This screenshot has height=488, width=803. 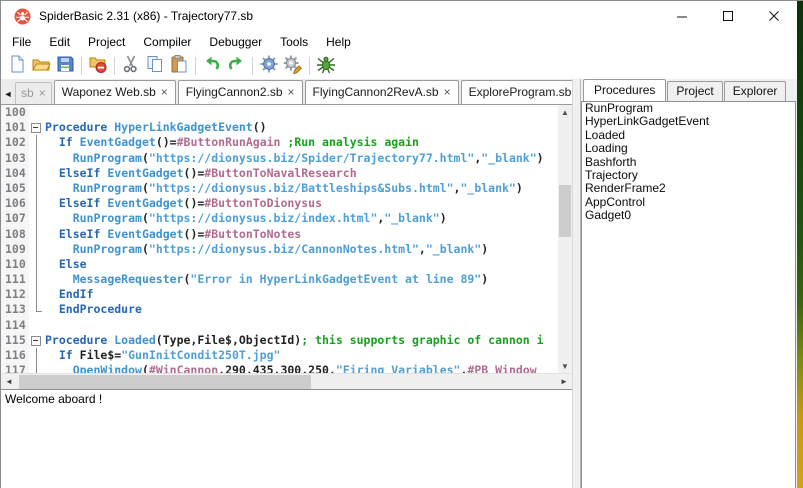 I want to click on save-file-icon, so click(x=65, y=66).